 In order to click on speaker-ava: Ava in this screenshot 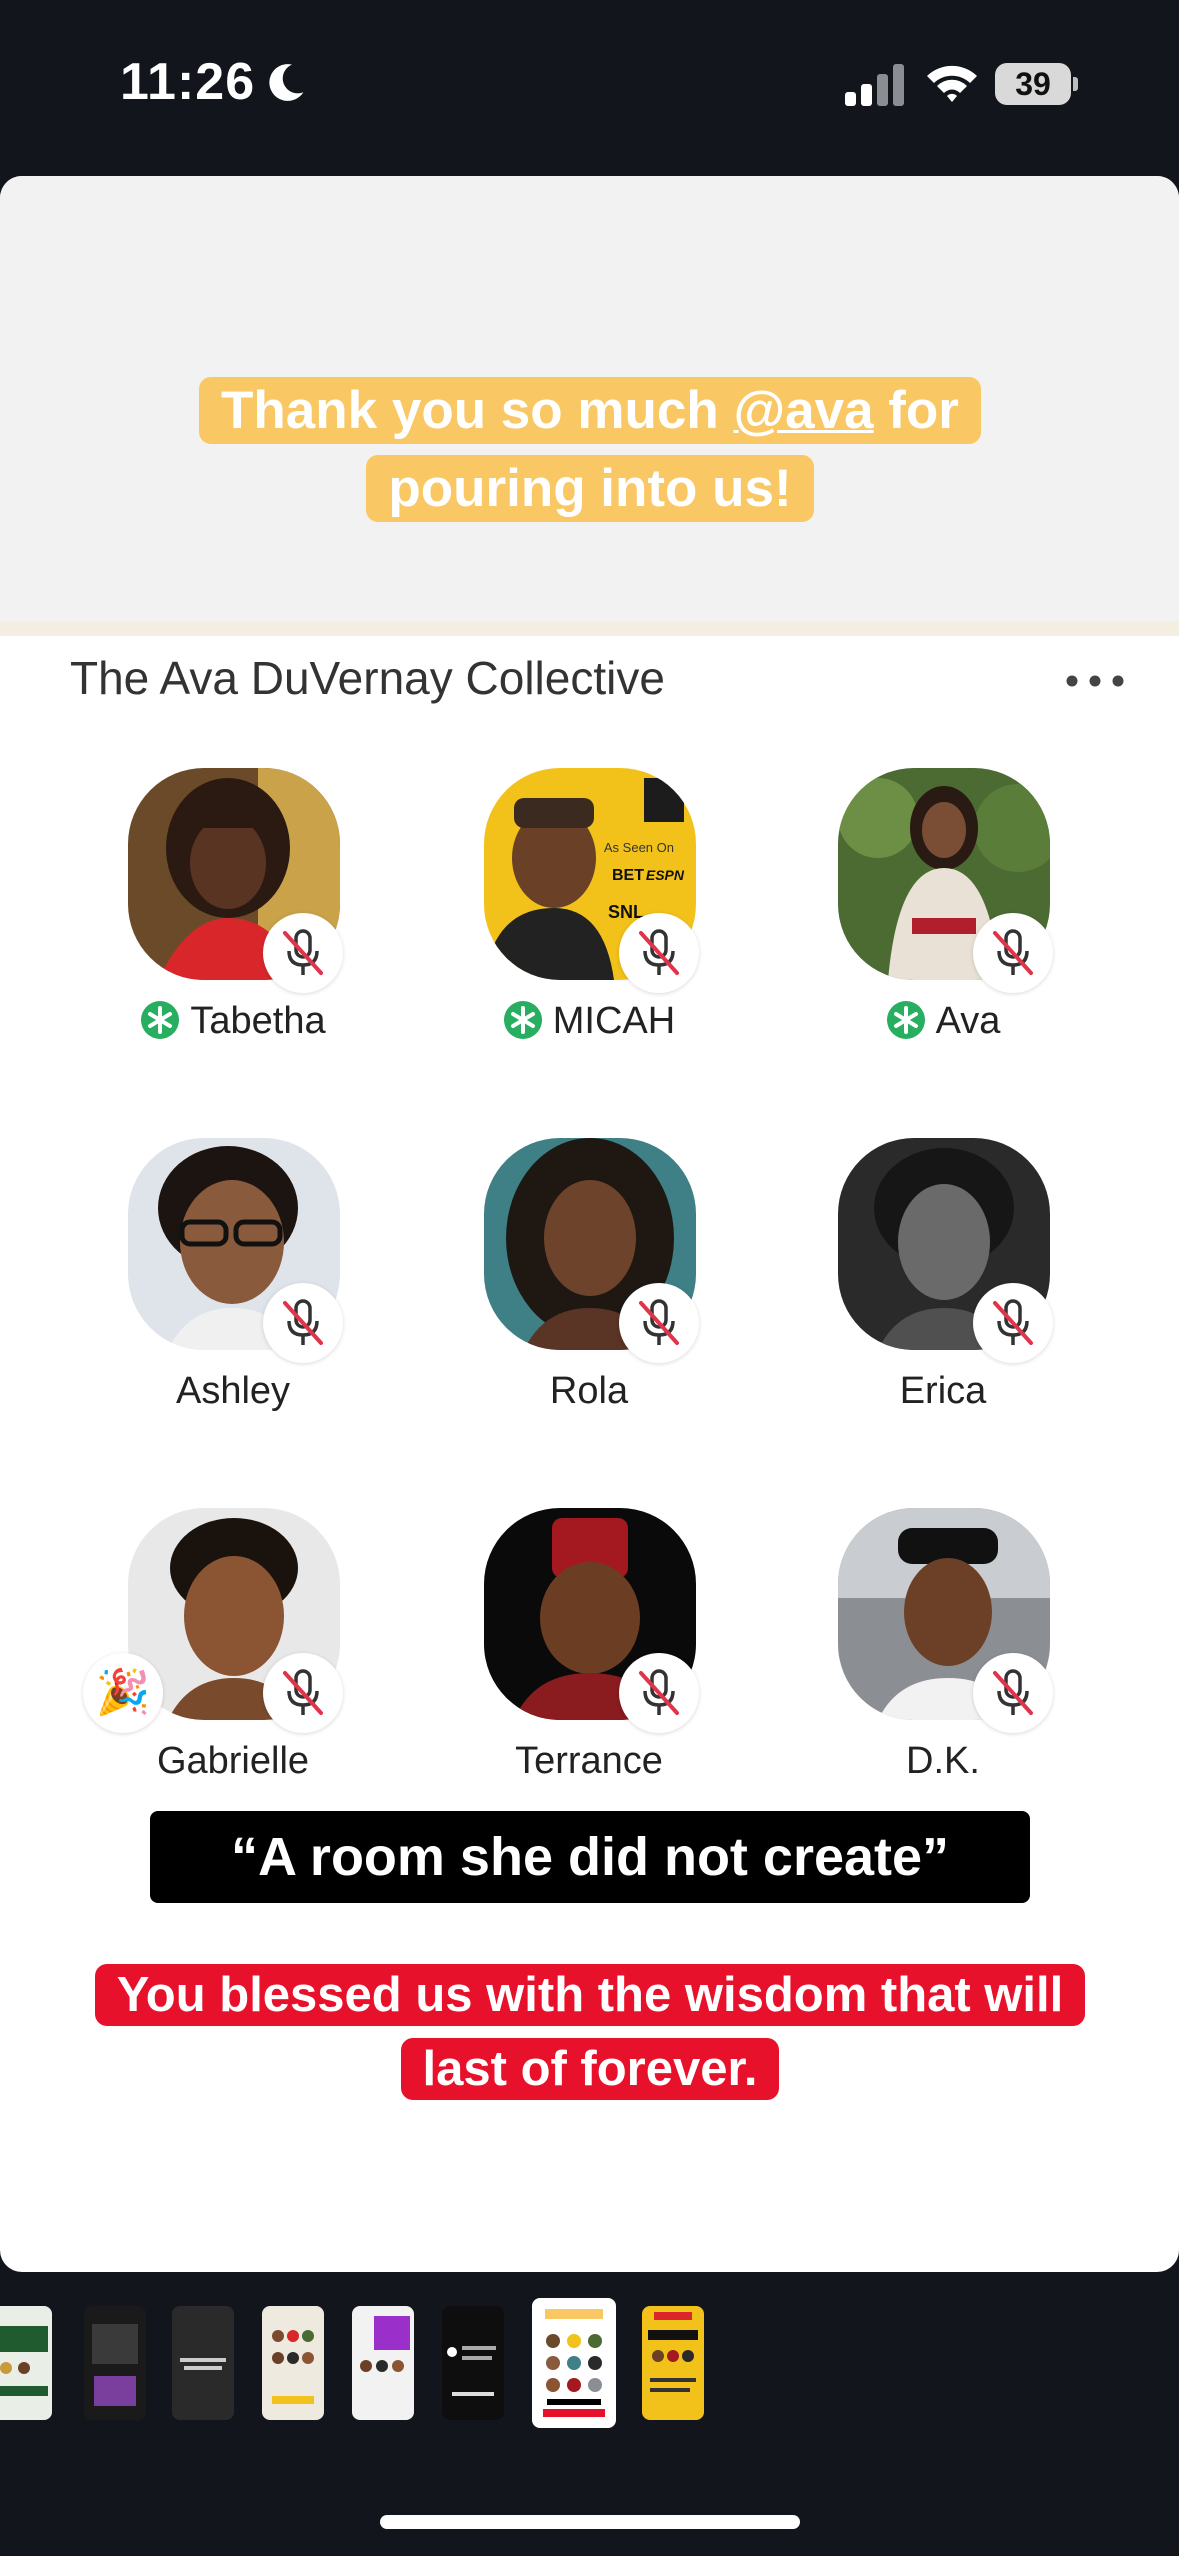, I will do `click(943, 933)`.